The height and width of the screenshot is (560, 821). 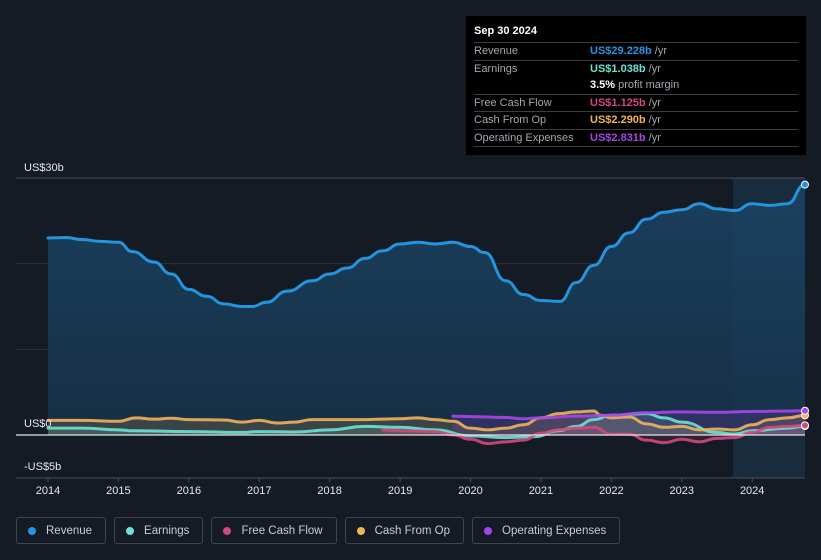 I want to click on tooltip-label, so click(x=532, y=85).